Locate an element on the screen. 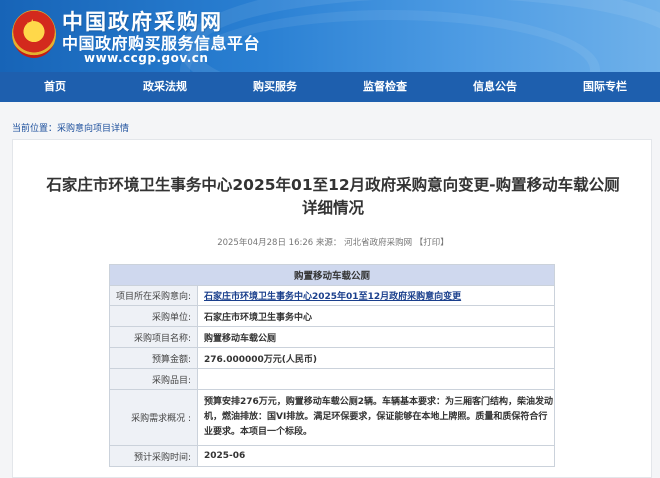  row-value: 276.000000万元(人民币) is located at coordinates (376, 358).